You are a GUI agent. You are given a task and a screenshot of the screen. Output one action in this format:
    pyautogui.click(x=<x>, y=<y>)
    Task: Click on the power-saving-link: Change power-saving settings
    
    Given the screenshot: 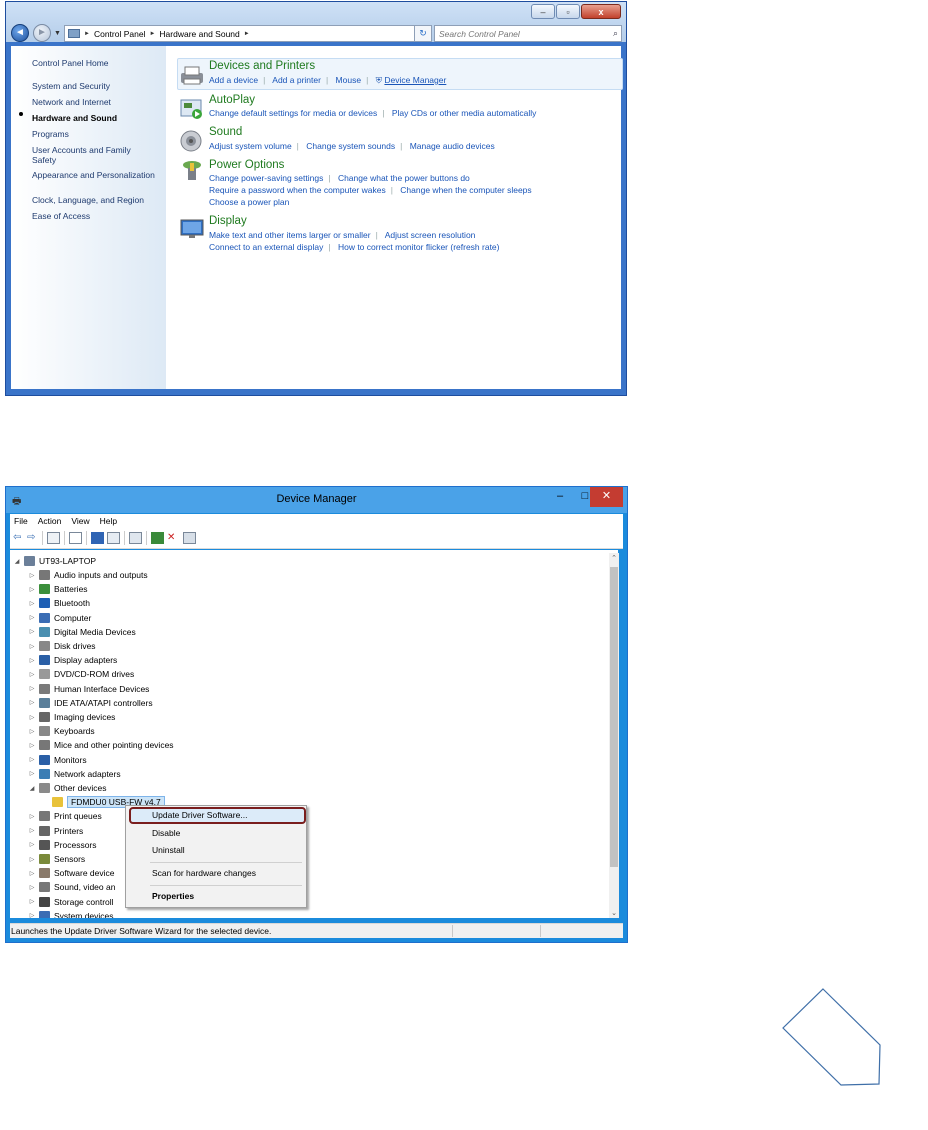 What is the action you would take?
    pyautogui.click(x=266, y=178)
    